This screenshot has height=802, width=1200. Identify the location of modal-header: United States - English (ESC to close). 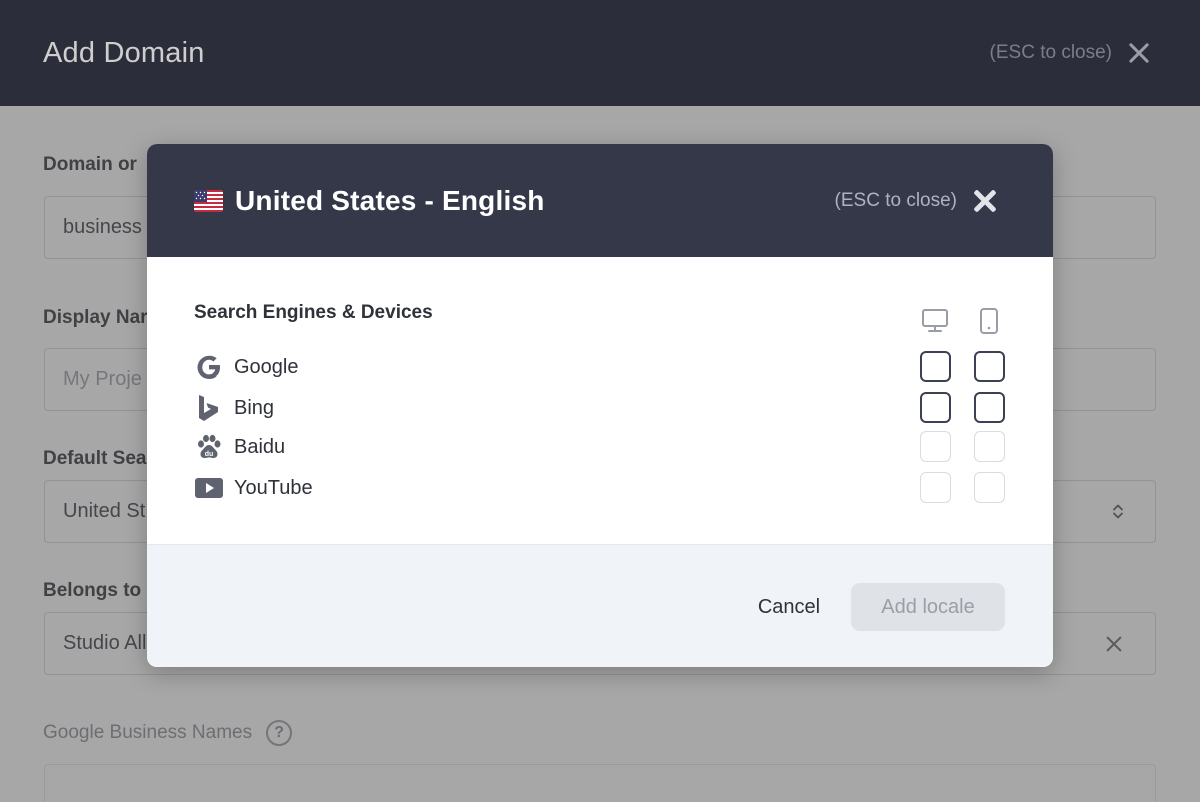
(600, 200).